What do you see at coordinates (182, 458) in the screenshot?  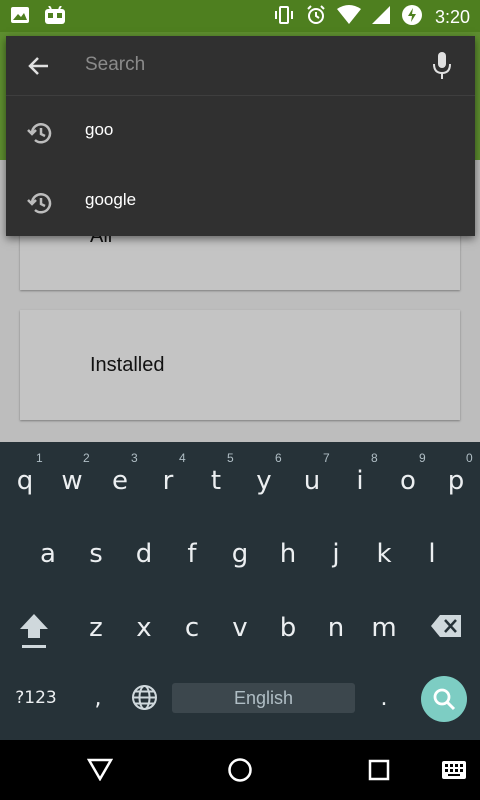 I see `key-hint: 4` at bounding box center [182, 458].